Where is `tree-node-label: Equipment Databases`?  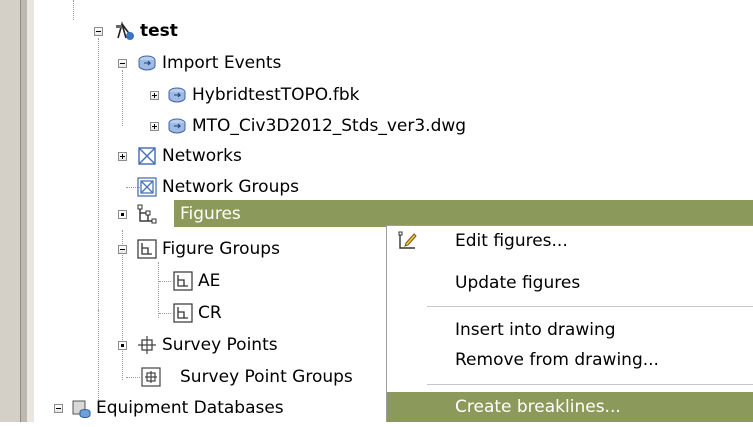
tree-node-label: Equipment Databases is located at coordinates (190, 408).